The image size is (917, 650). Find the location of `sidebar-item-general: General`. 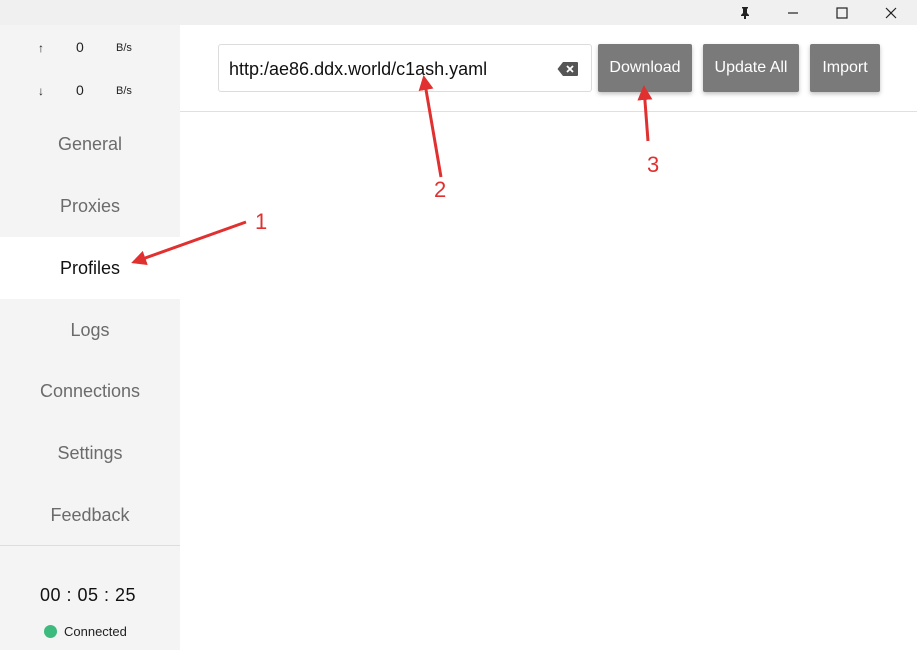

sidebar-item-general: General is located at coordinates (90, 144).